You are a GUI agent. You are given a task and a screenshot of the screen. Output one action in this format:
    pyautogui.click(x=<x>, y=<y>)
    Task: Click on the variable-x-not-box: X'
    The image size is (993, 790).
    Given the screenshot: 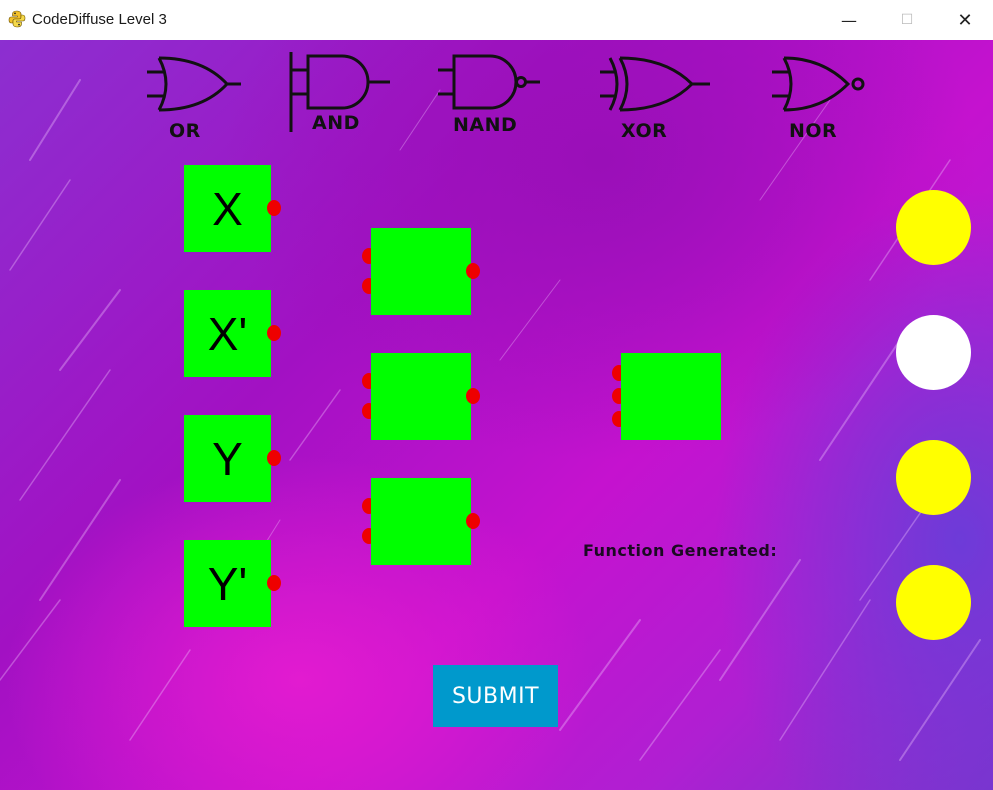 What is the action you would take?
    pyautogui.click(x=227, y=333)
    